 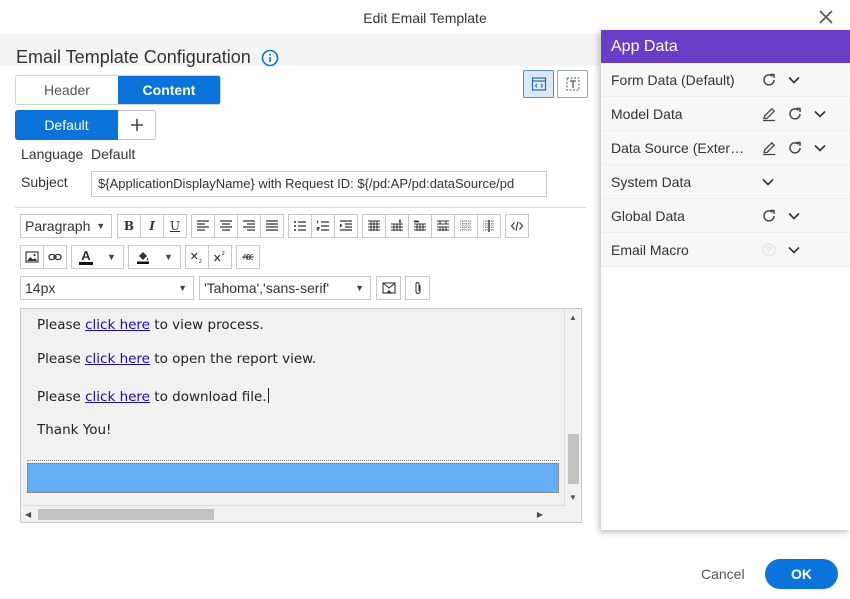 I want to click on subscript-icon: 2, so click(x=196, y=258).